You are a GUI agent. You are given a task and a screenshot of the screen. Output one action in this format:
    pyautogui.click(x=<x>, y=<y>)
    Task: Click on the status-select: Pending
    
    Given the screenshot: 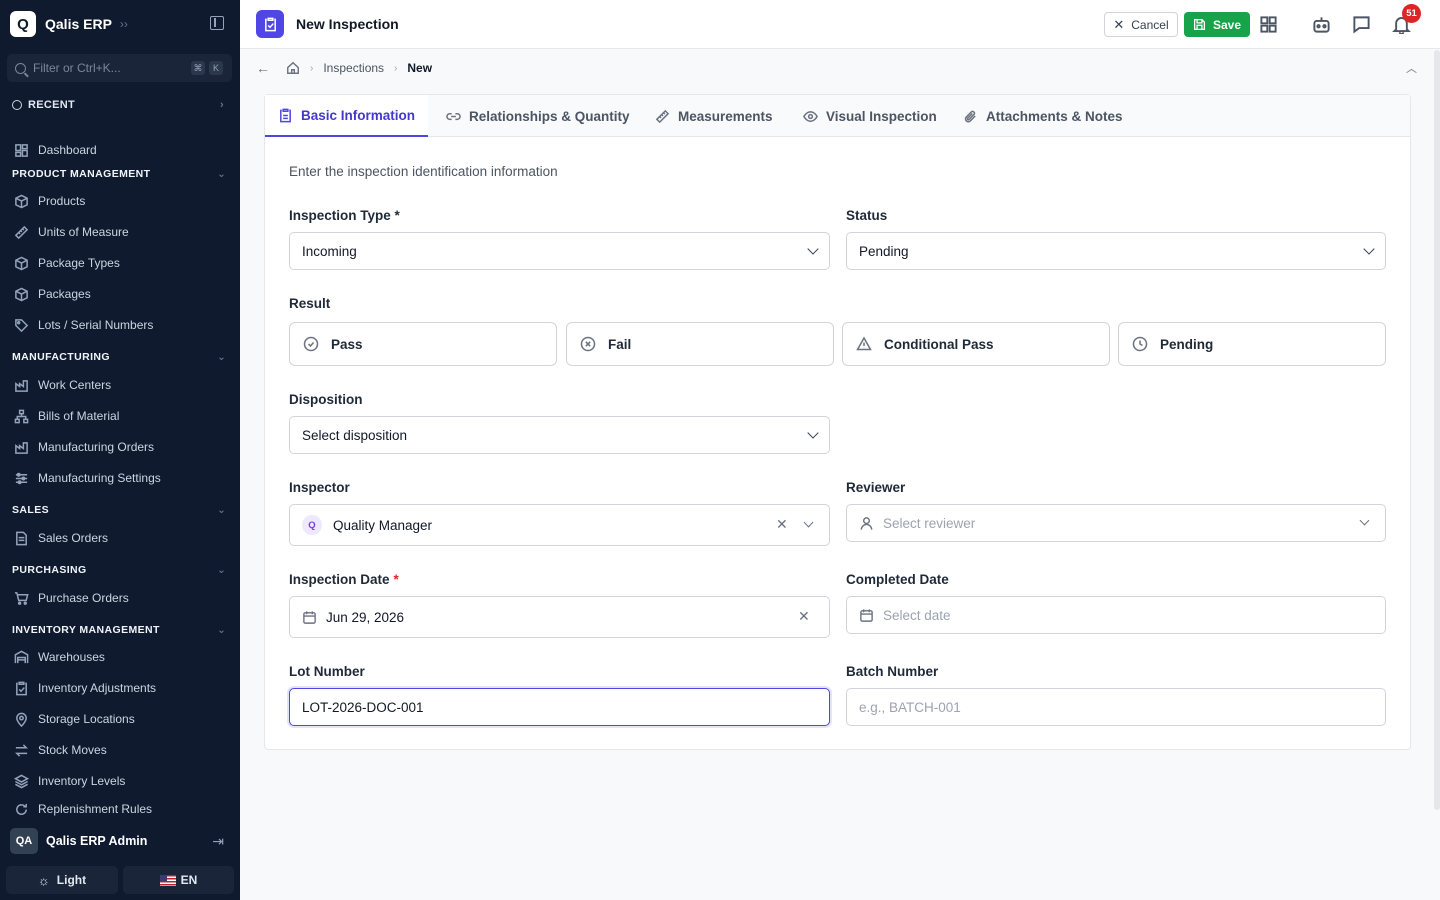 What is the action you would take?
    pyautogui.click(x=1116, y=251)
    